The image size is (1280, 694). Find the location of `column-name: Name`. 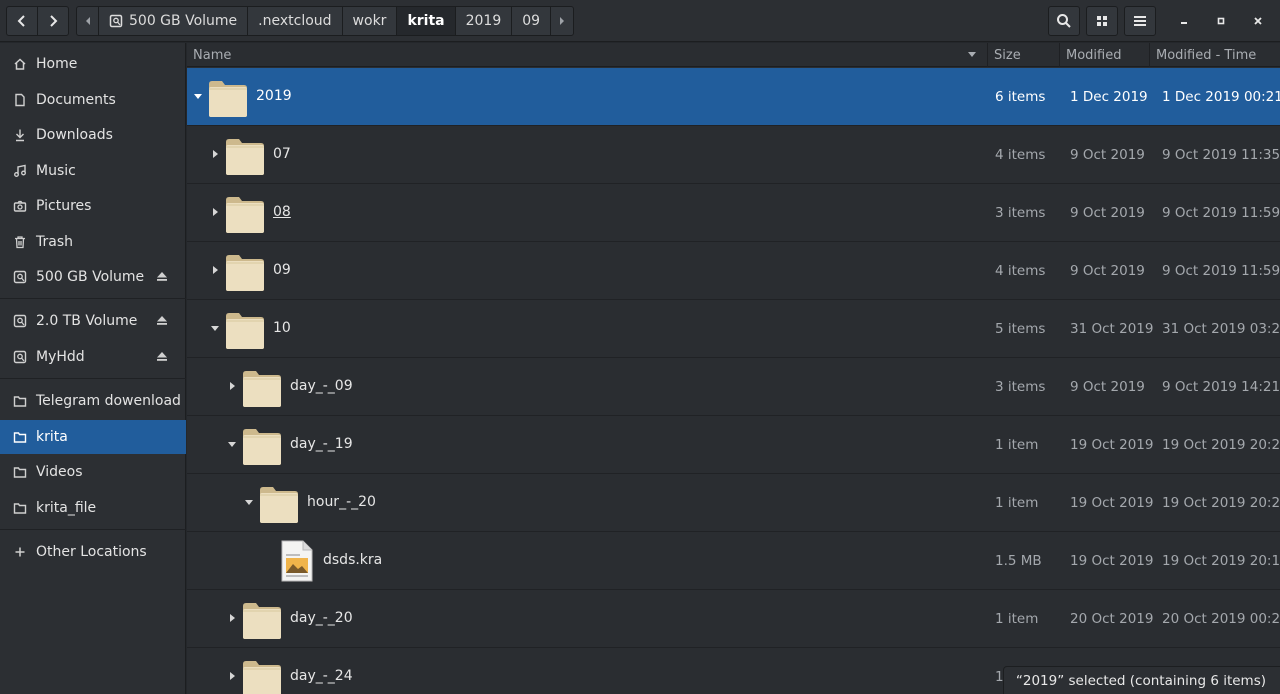

column-name: Name is located at coordinates (587, 55).